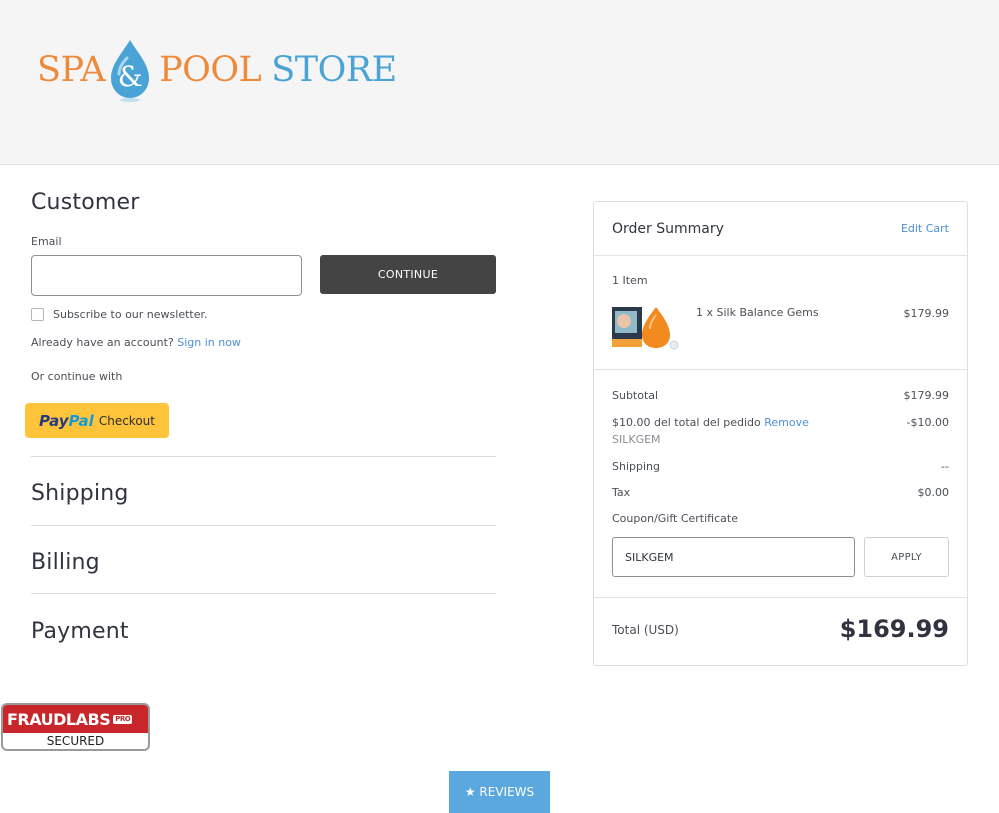  I want to click on edit-cart-link: Edit Cart, so click(925, 228).